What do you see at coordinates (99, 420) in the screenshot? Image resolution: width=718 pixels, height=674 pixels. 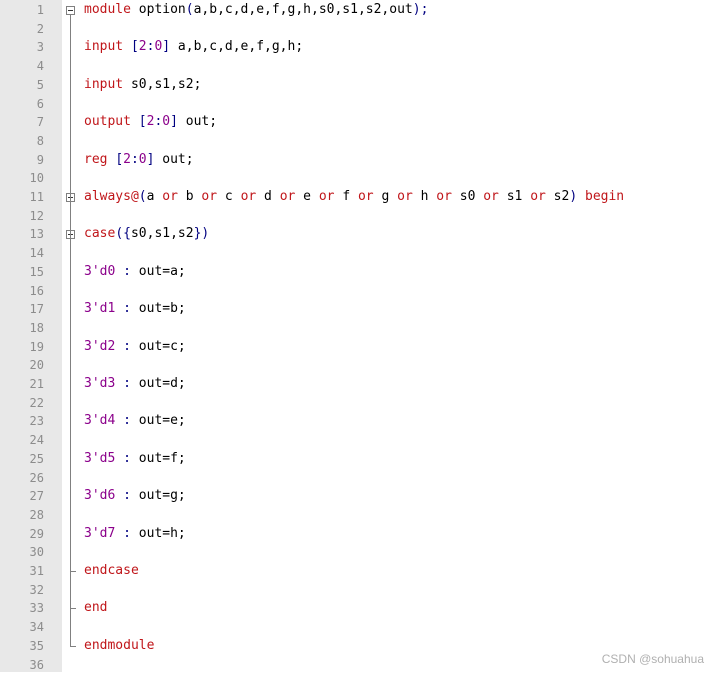 I see `code-token: 3'd4` at bounding box center [99, 420].